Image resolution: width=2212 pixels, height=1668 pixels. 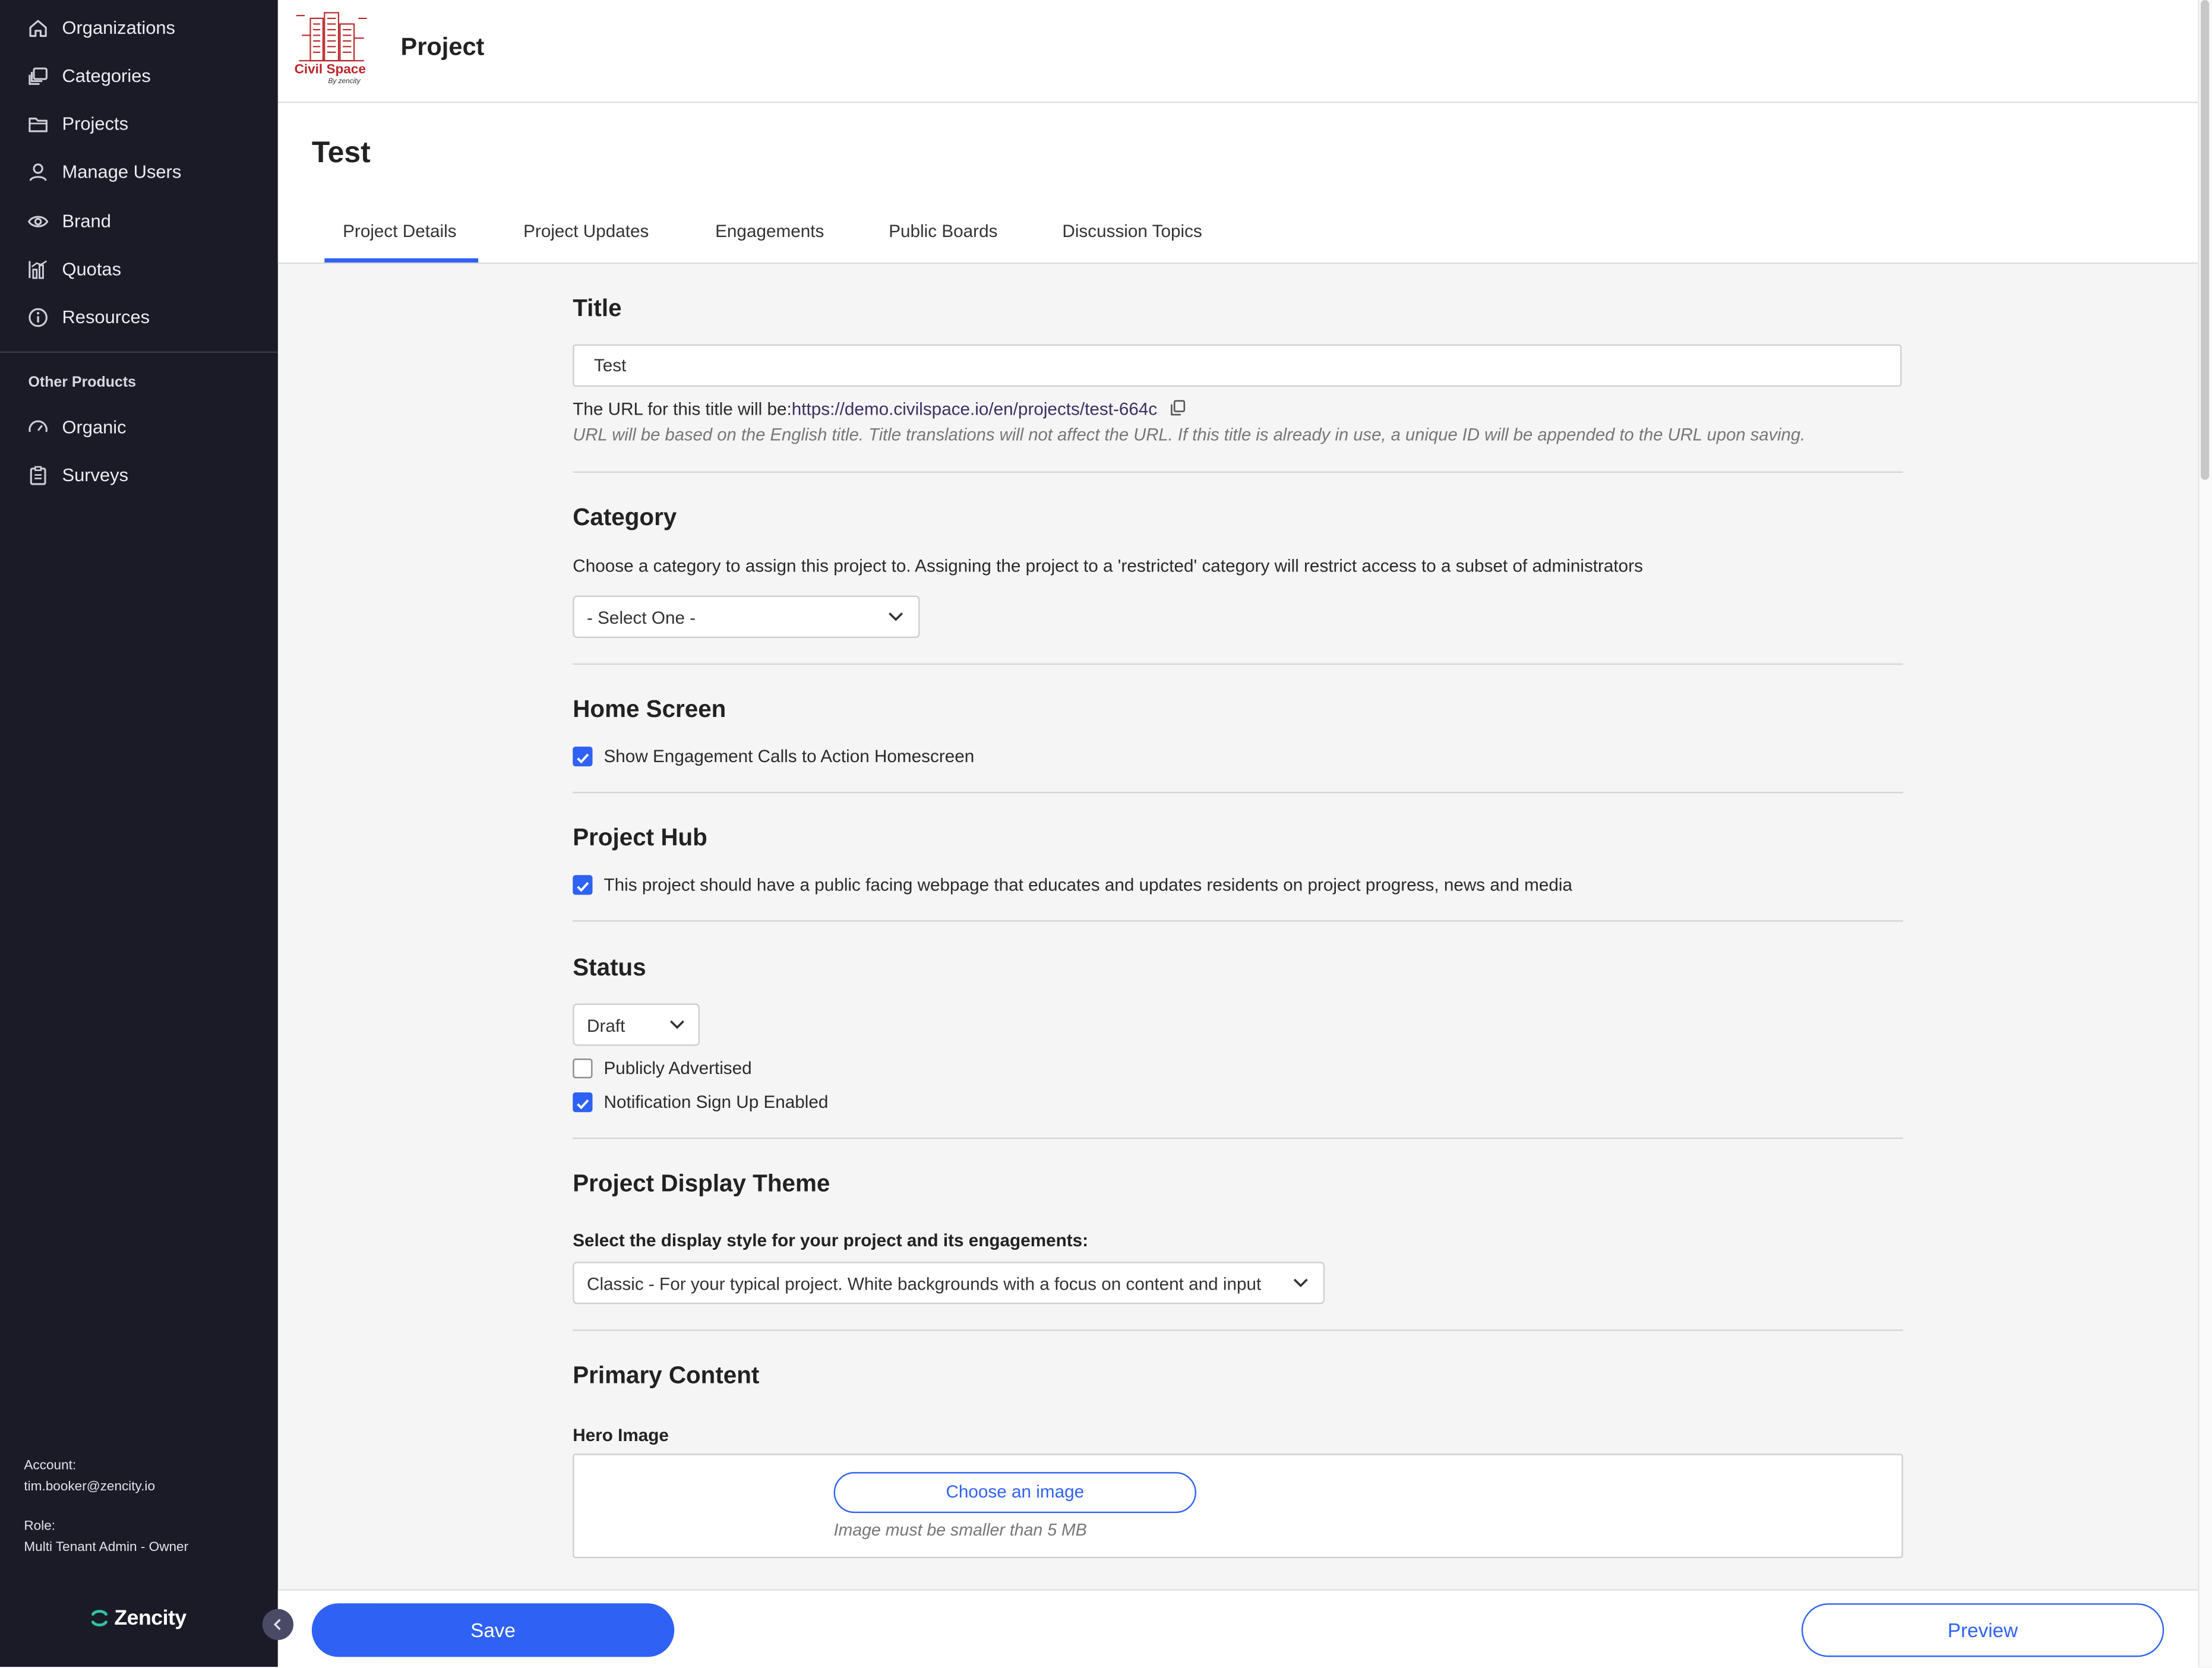 I want to click on zencity-wordmark: Zencity, so click(x=150, y=1618).